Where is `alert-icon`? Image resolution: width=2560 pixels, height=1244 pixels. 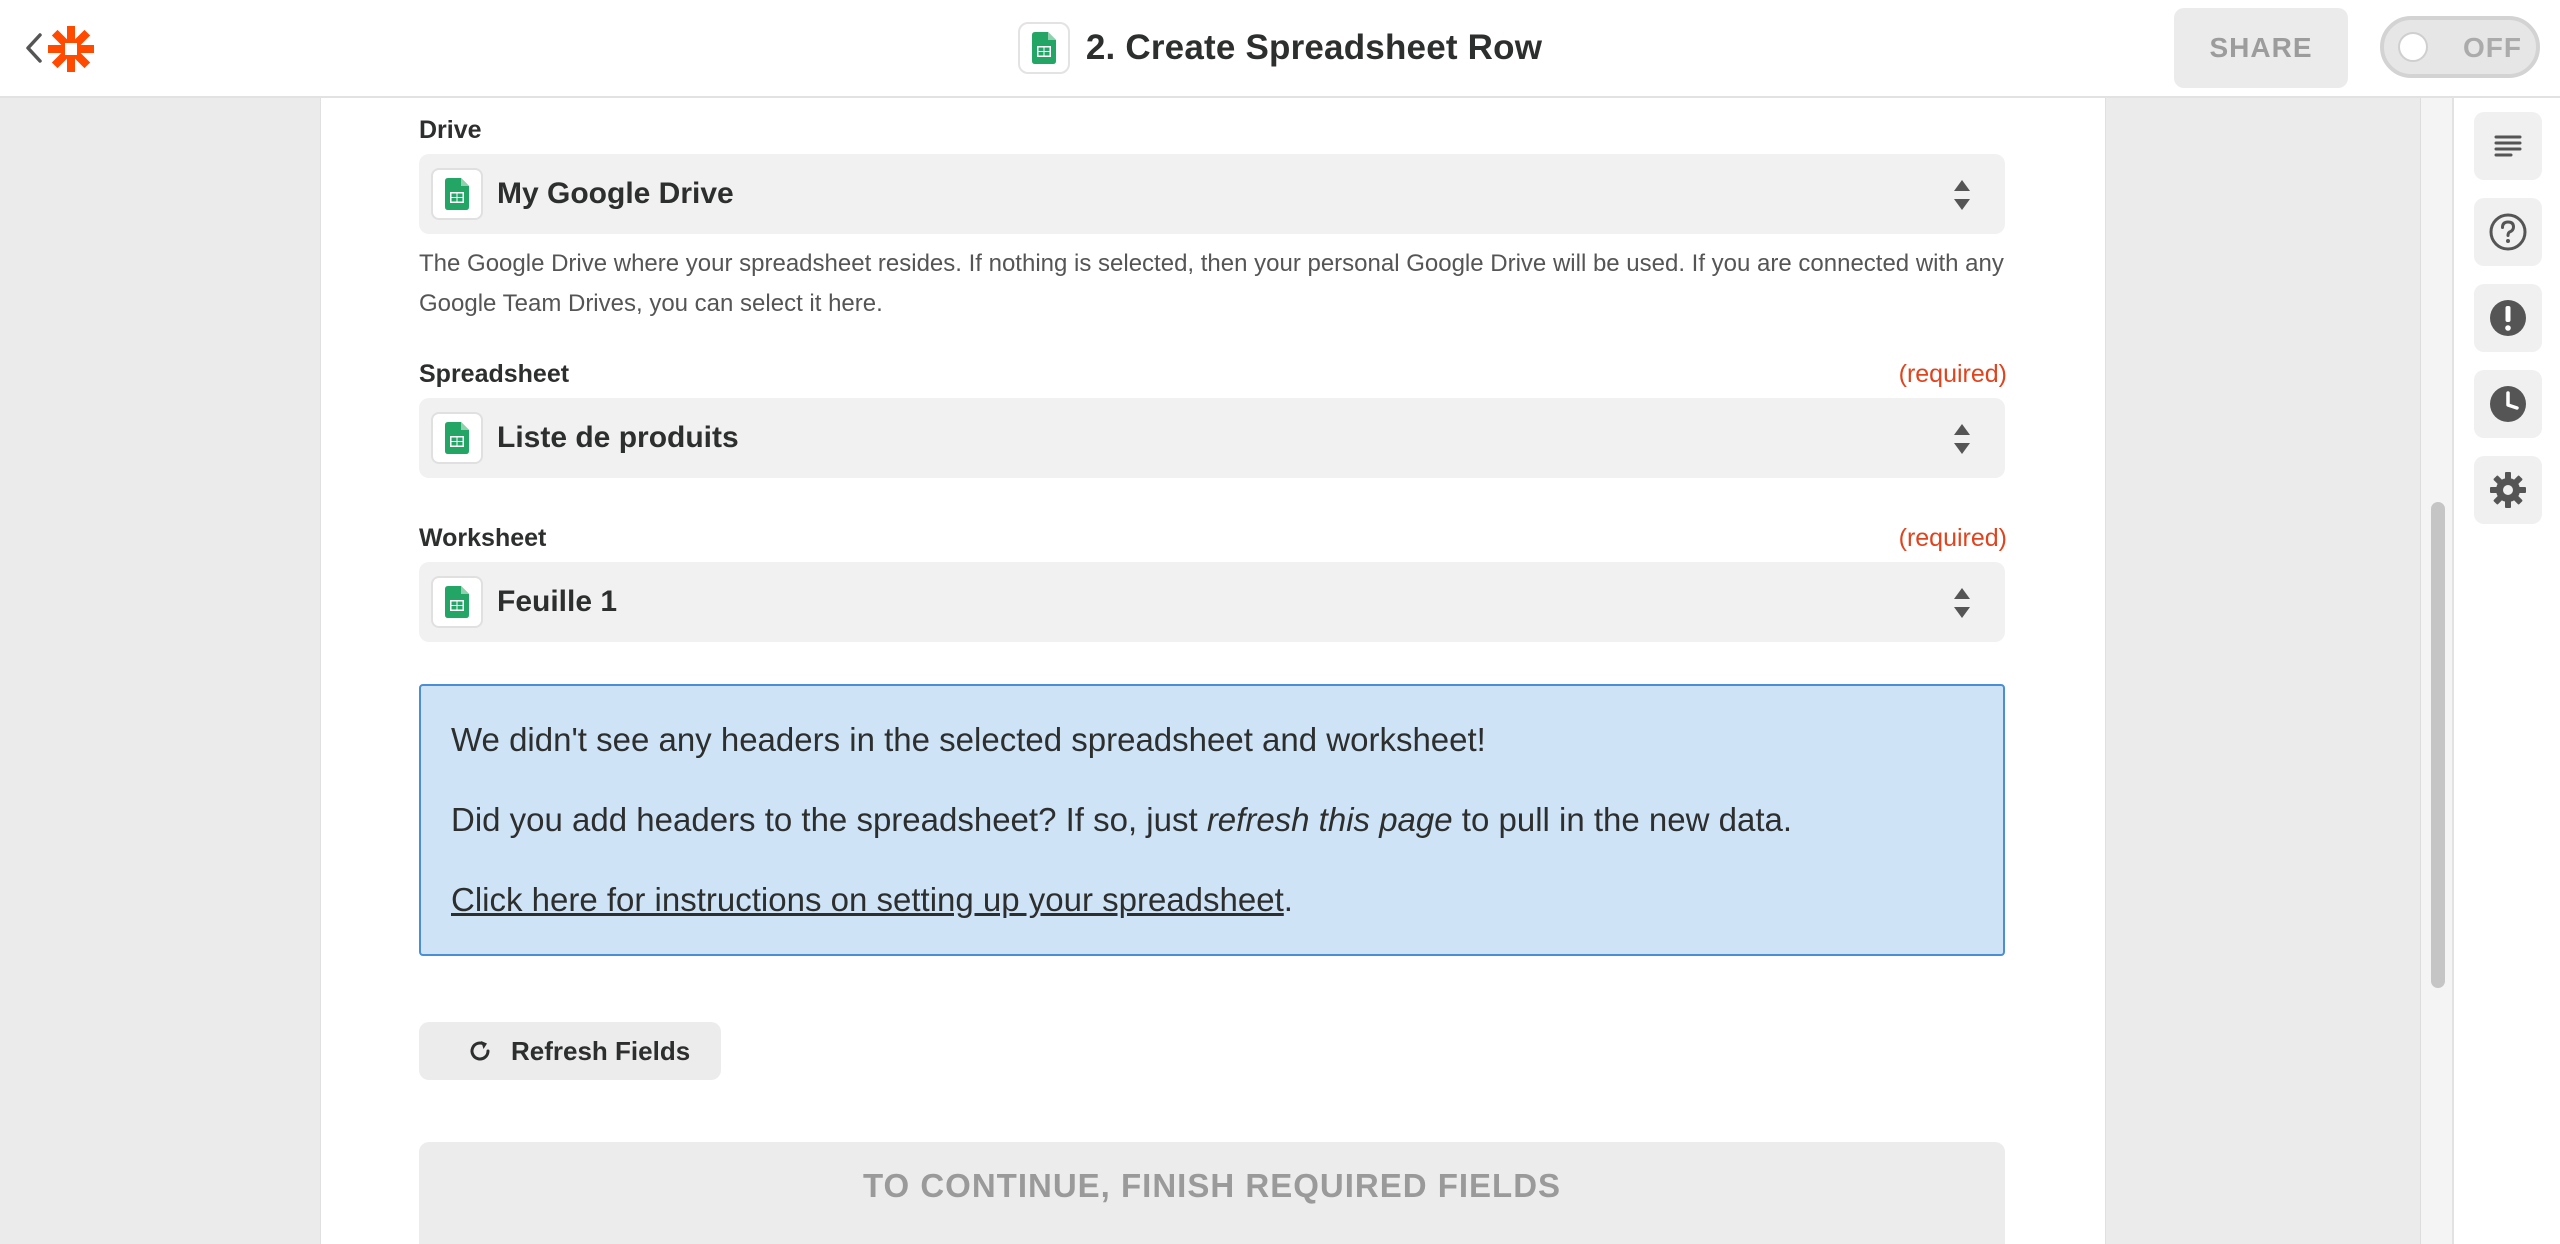 alert-icon is located at coordinates (2508, 318).